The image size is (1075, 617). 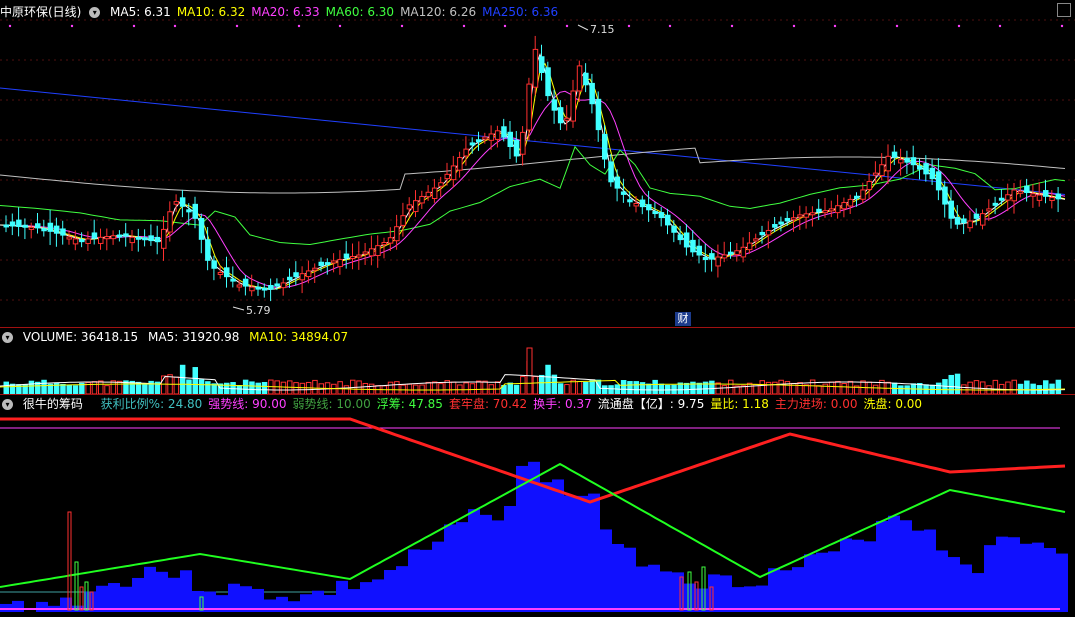 What do you see at coordinates (602, 29) in the screenshot?
I see `high-price-label: 7.15` at bounding box center [602, 29].